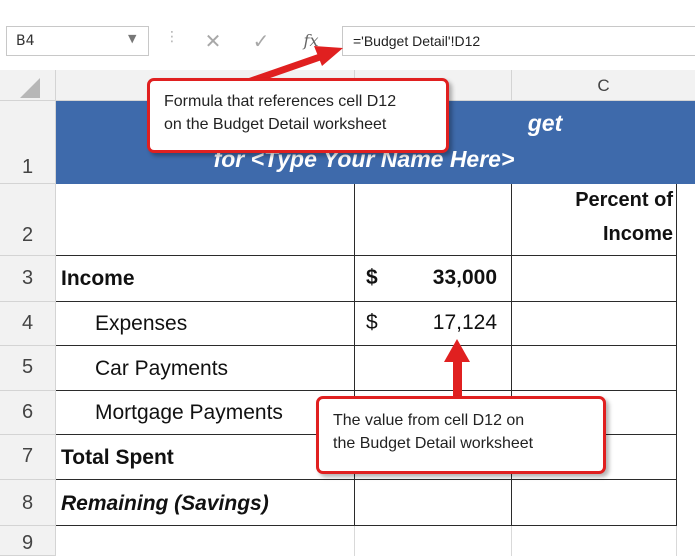  I want to click on formula-callout-arrow, so click(294, 66).